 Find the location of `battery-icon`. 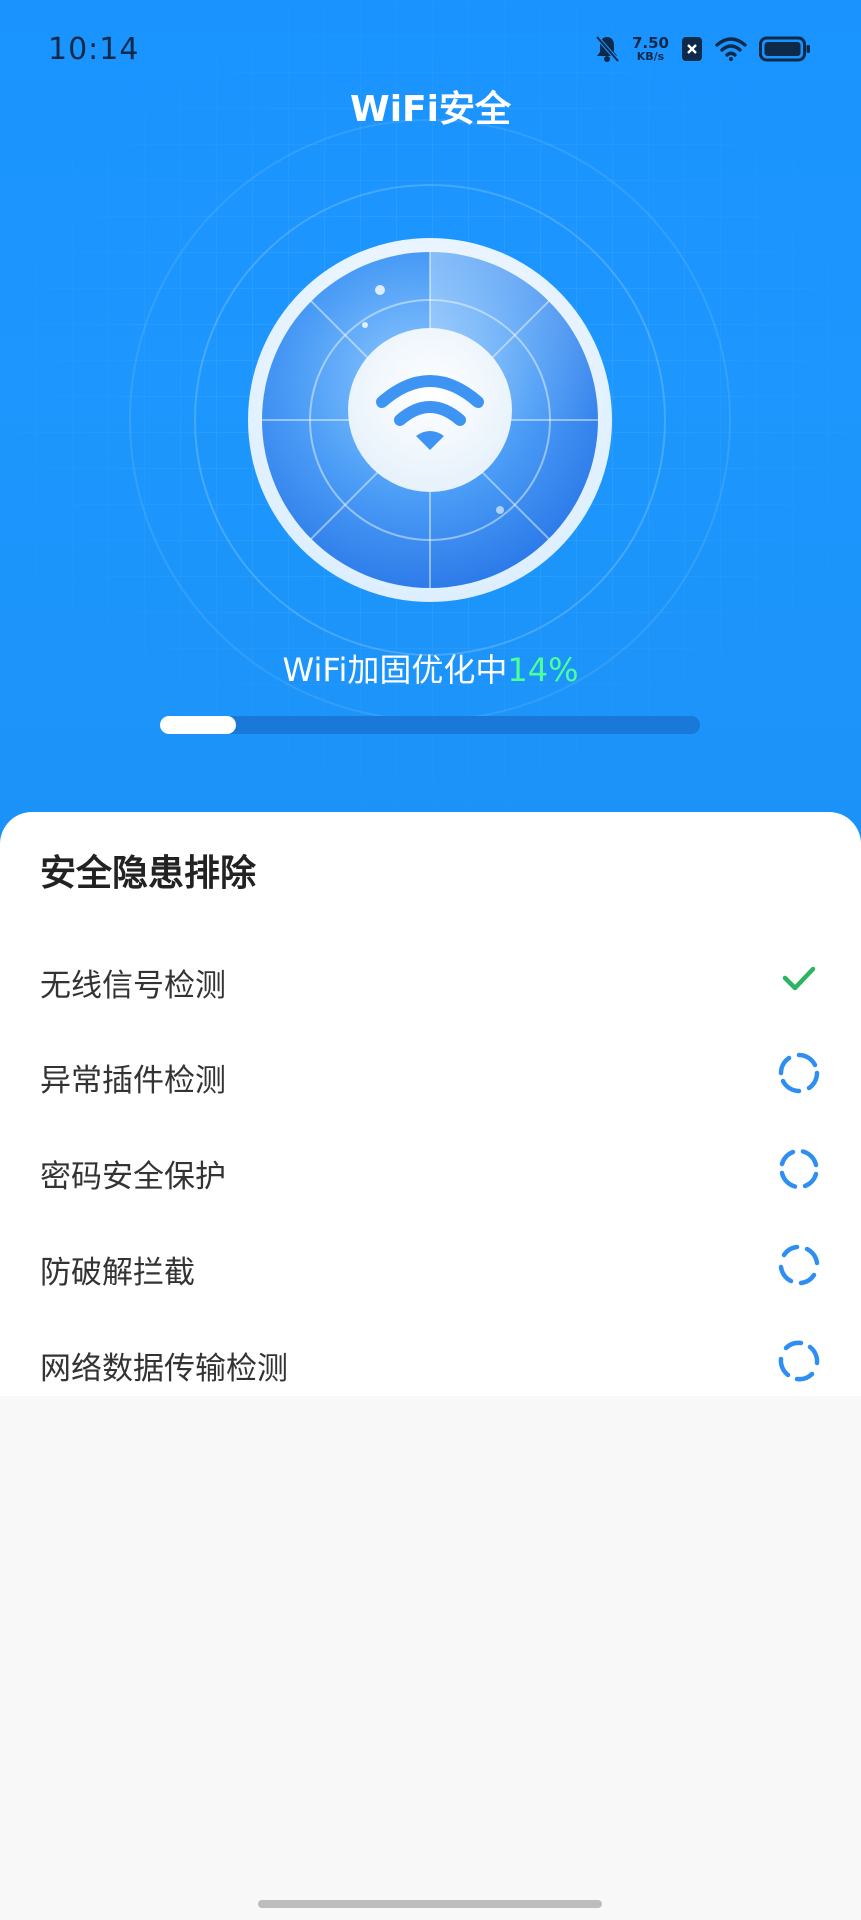

battery-icon is located at coordinates (784, 49).